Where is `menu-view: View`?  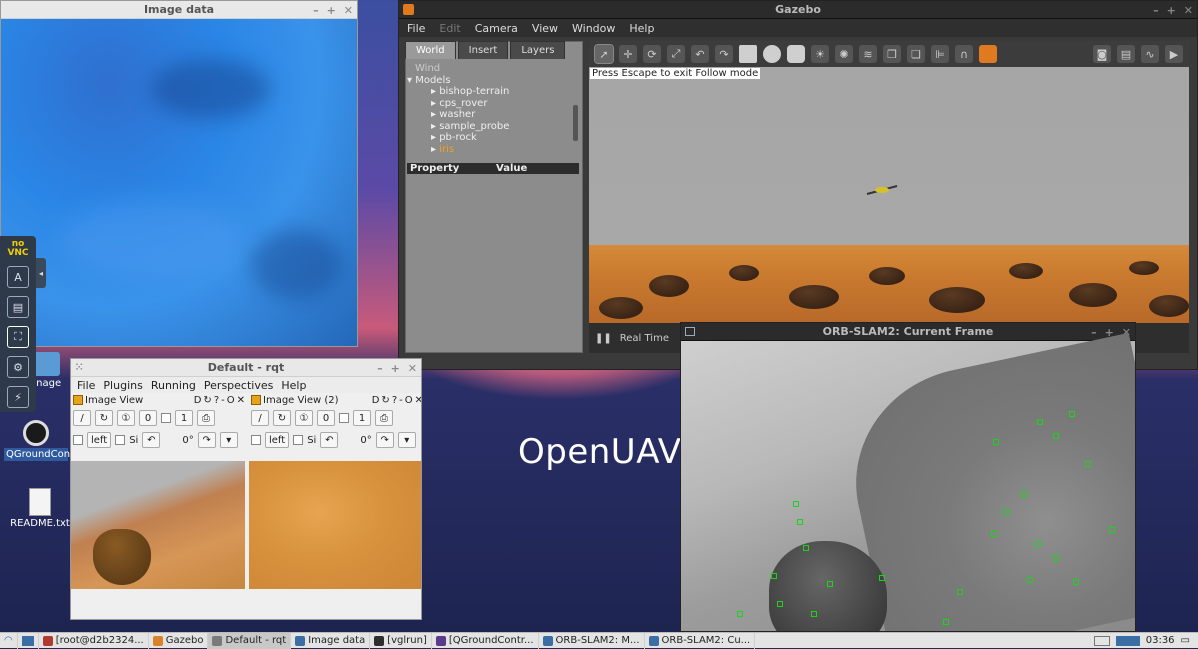
menu-view: View is located at coordinates (545, 28).